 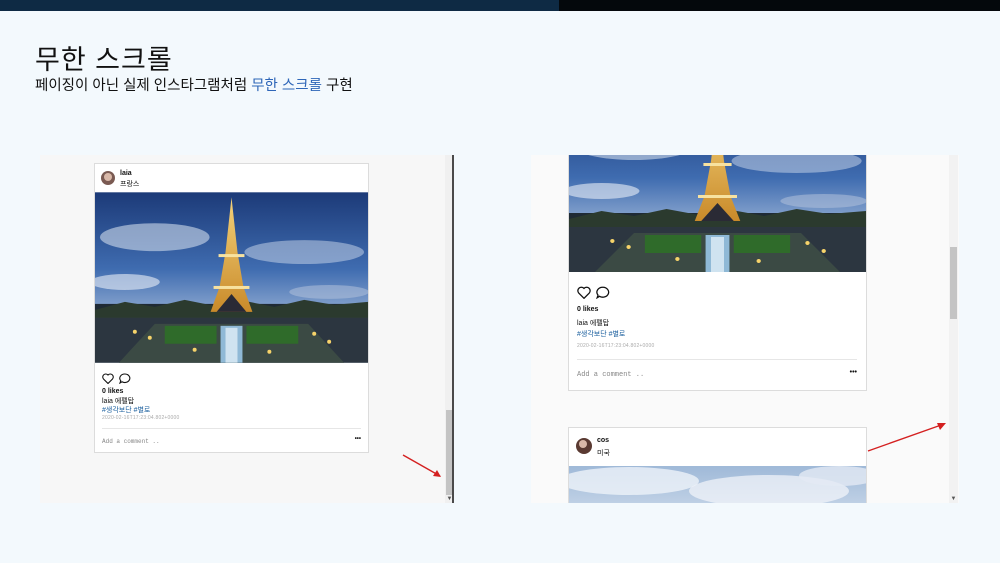 I want to click on subtitle-post: 구현, so click(x=337, y=86).